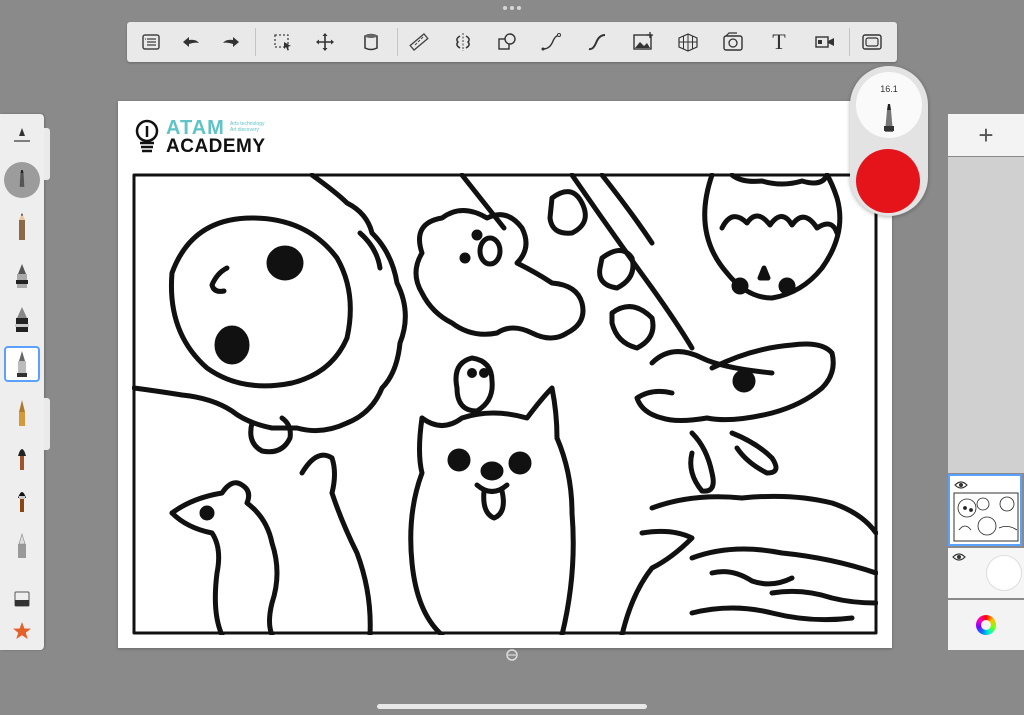 The width and height of the screenshot is (1024, 715). I want to click on pencil-icon, so click(22, 227).